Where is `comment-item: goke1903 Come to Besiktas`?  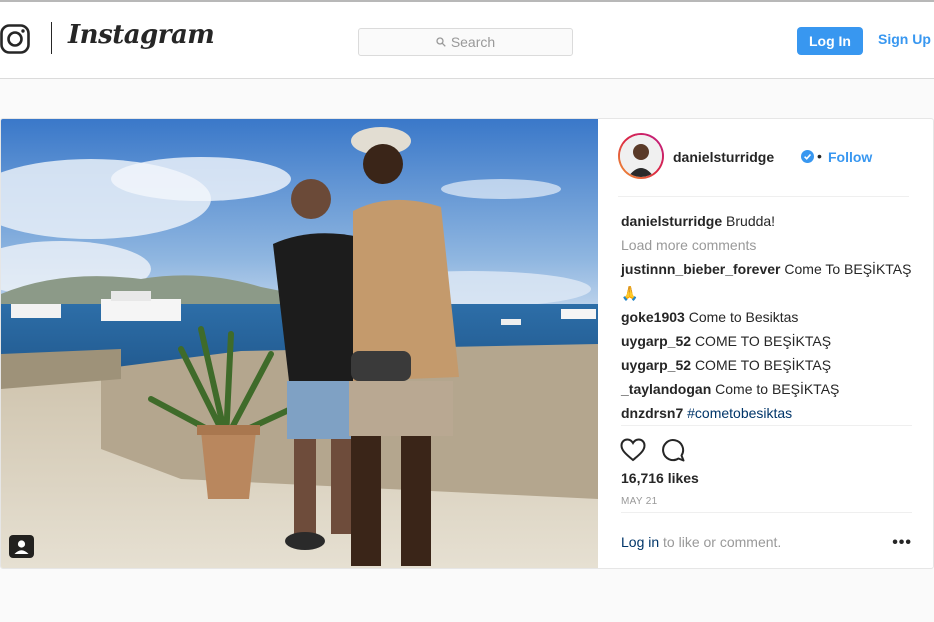 comment-item: goke1903 Come to Besiktas is located at coordinates (768, 317).